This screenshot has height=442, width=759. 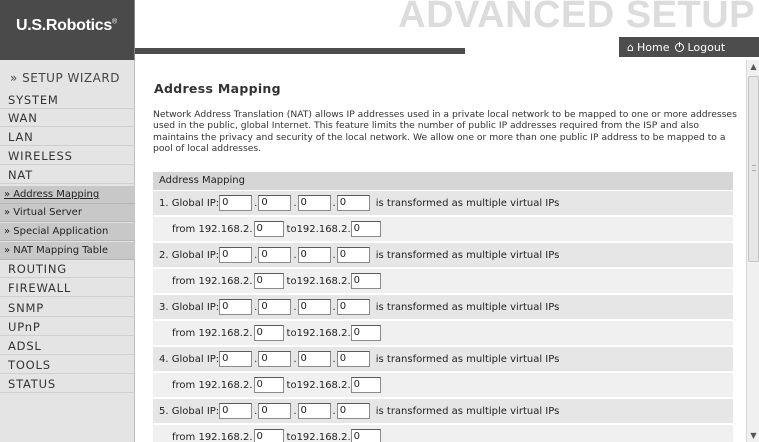 What do you see at coordinates (67, 137) in the screenshot?
I see `sidebar-item-lan: LAN` at bounding box center [67, 137].